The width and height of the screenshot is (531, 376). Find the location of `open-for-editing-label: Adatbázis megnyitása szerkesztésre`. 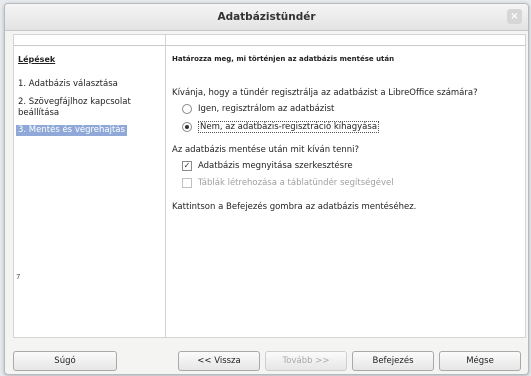

open-for-editing-label: Adatbázis megnyitása szerkesztésre is located at coordinates (275, 166).